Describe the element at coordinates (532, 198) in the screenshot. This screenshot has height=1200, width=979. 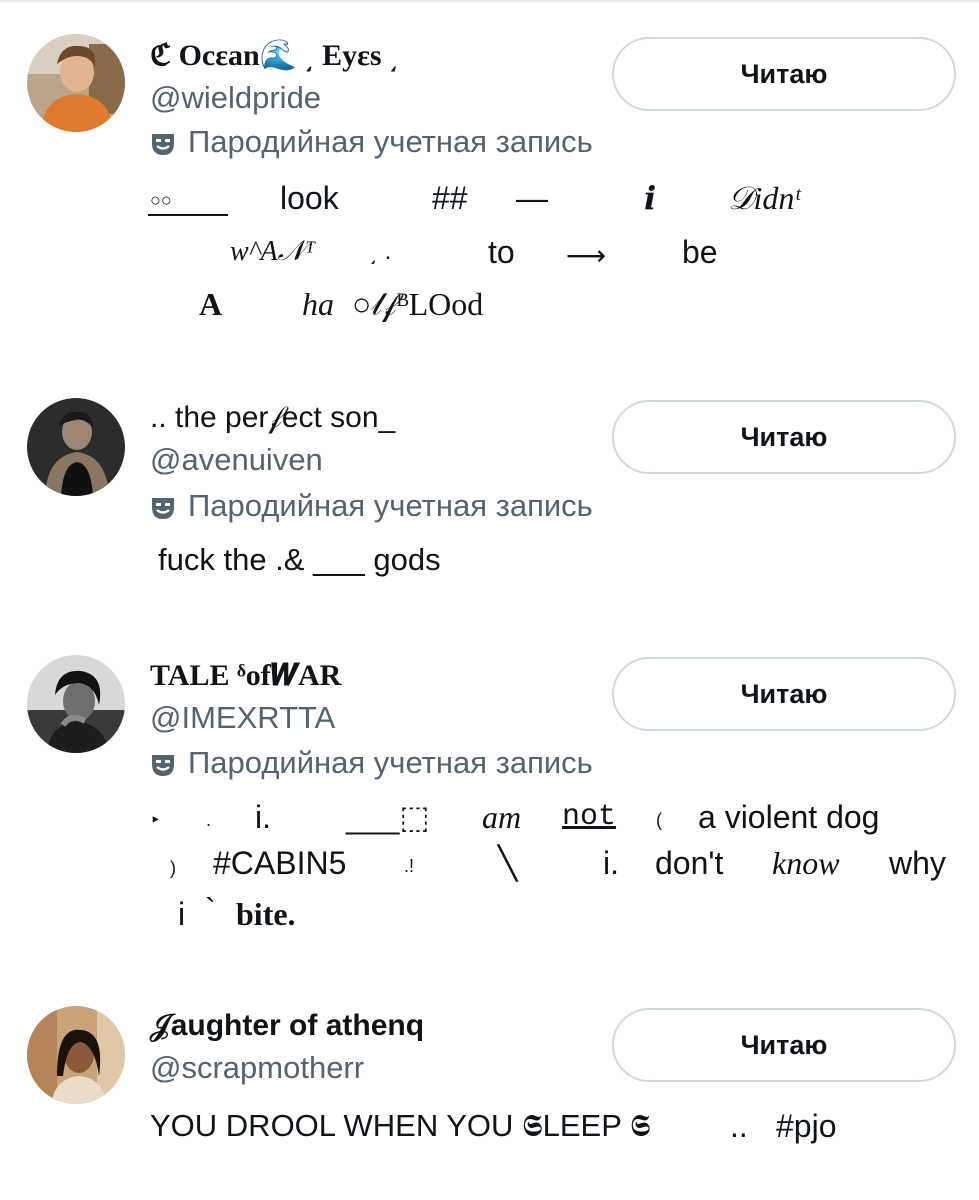
I see `bio-token: —` at that location.